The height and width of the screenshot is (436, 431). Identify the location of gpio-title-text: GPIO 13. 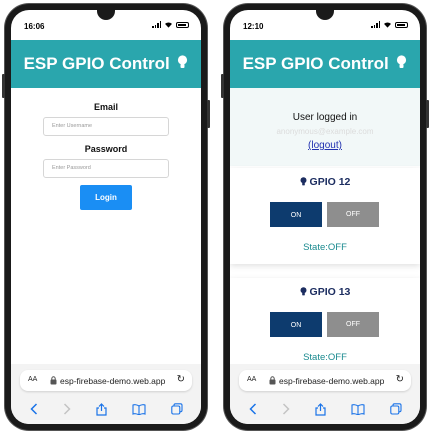
(330, 292).